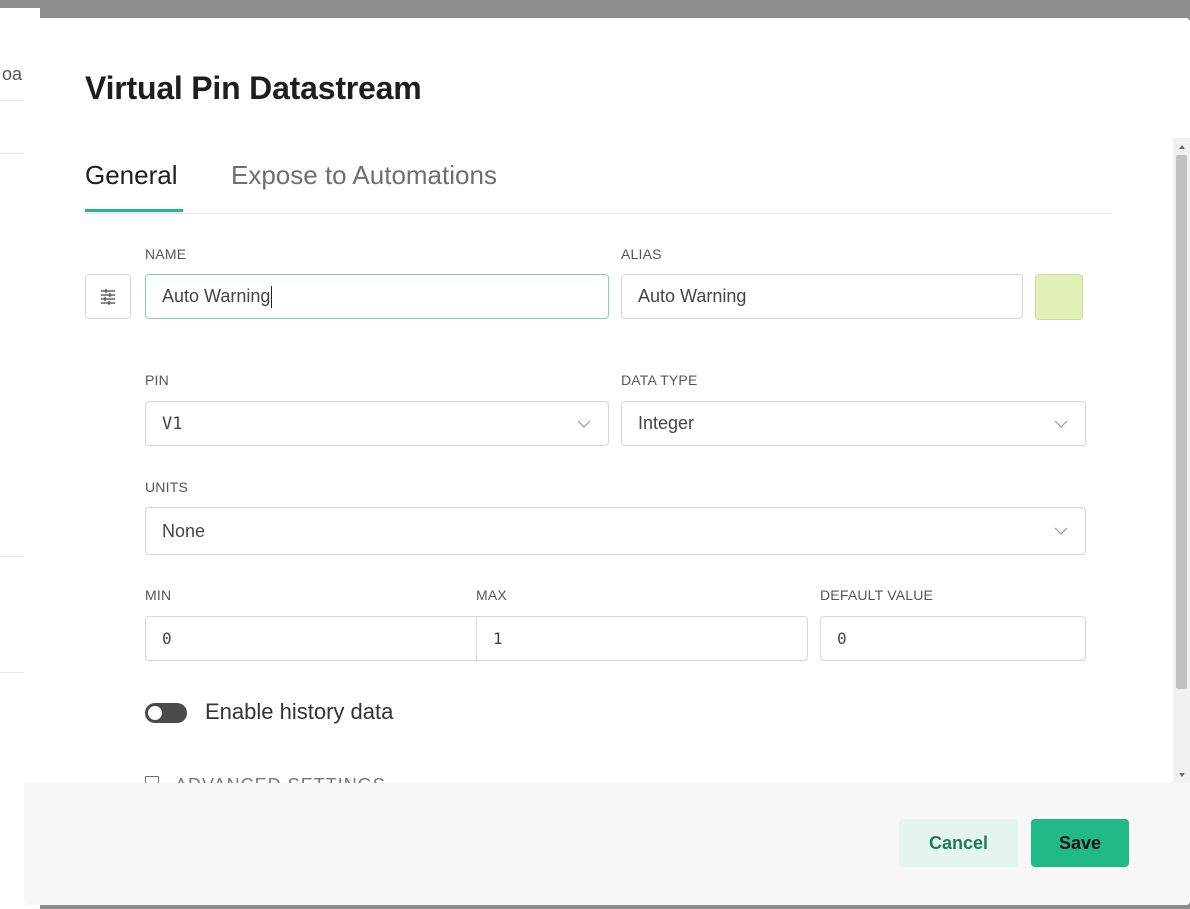  I want to click on data-type-label: DATA TYPE, so click(659, 380).